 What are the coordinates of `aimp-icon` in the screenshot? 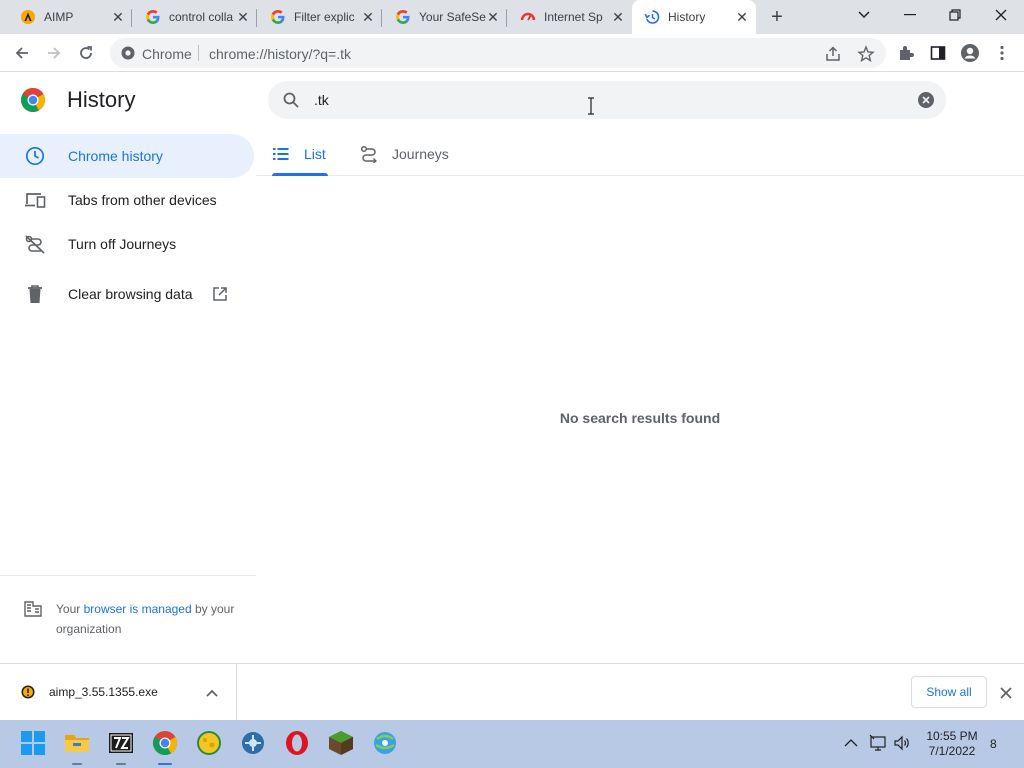 It's located at (28, 17).